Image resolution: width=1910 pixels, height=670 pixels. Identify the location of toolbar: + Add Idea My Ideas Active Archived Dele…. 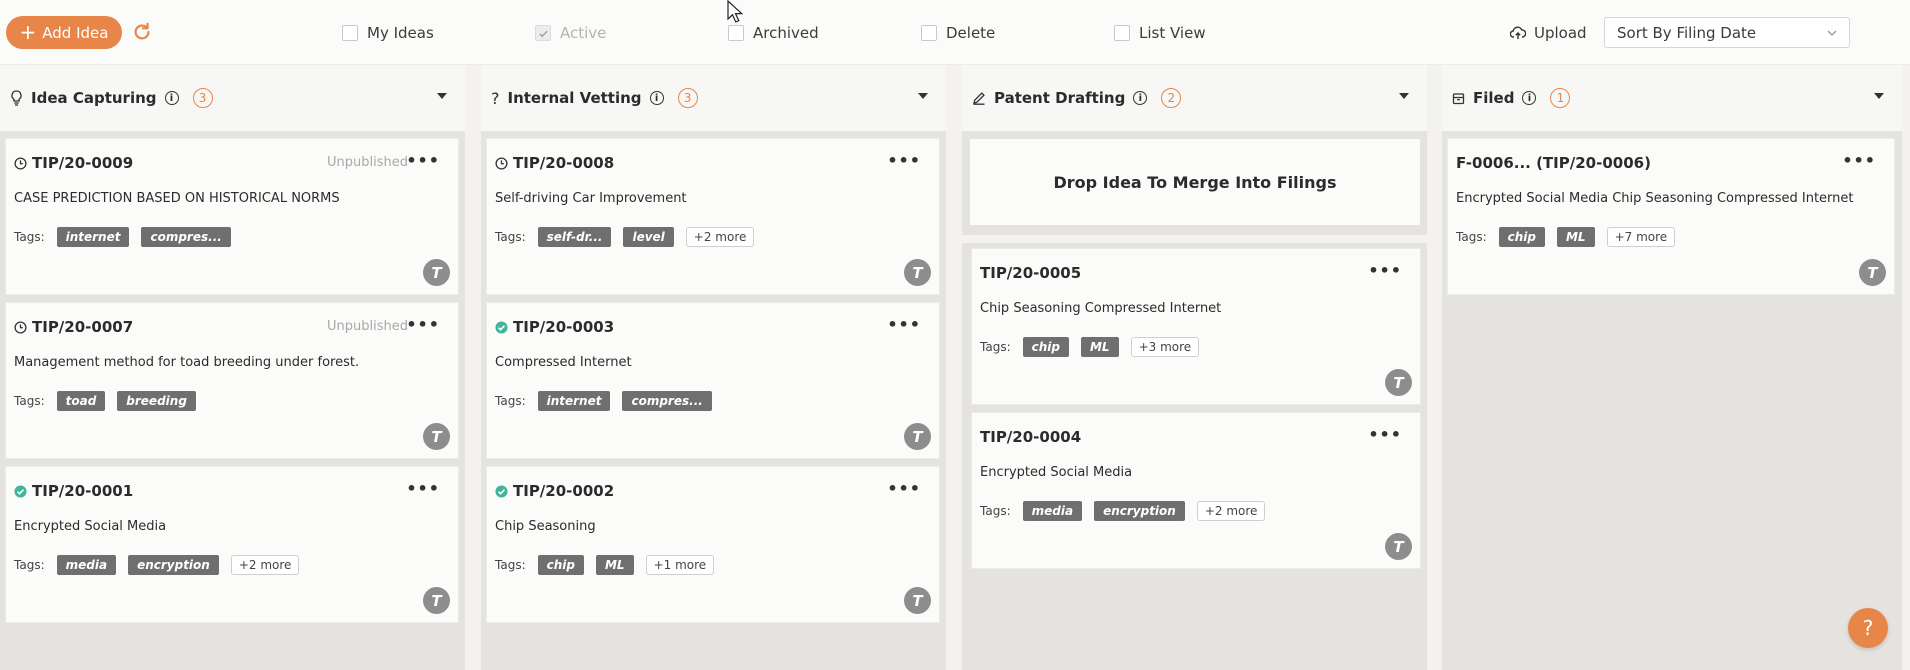
(955, 32).